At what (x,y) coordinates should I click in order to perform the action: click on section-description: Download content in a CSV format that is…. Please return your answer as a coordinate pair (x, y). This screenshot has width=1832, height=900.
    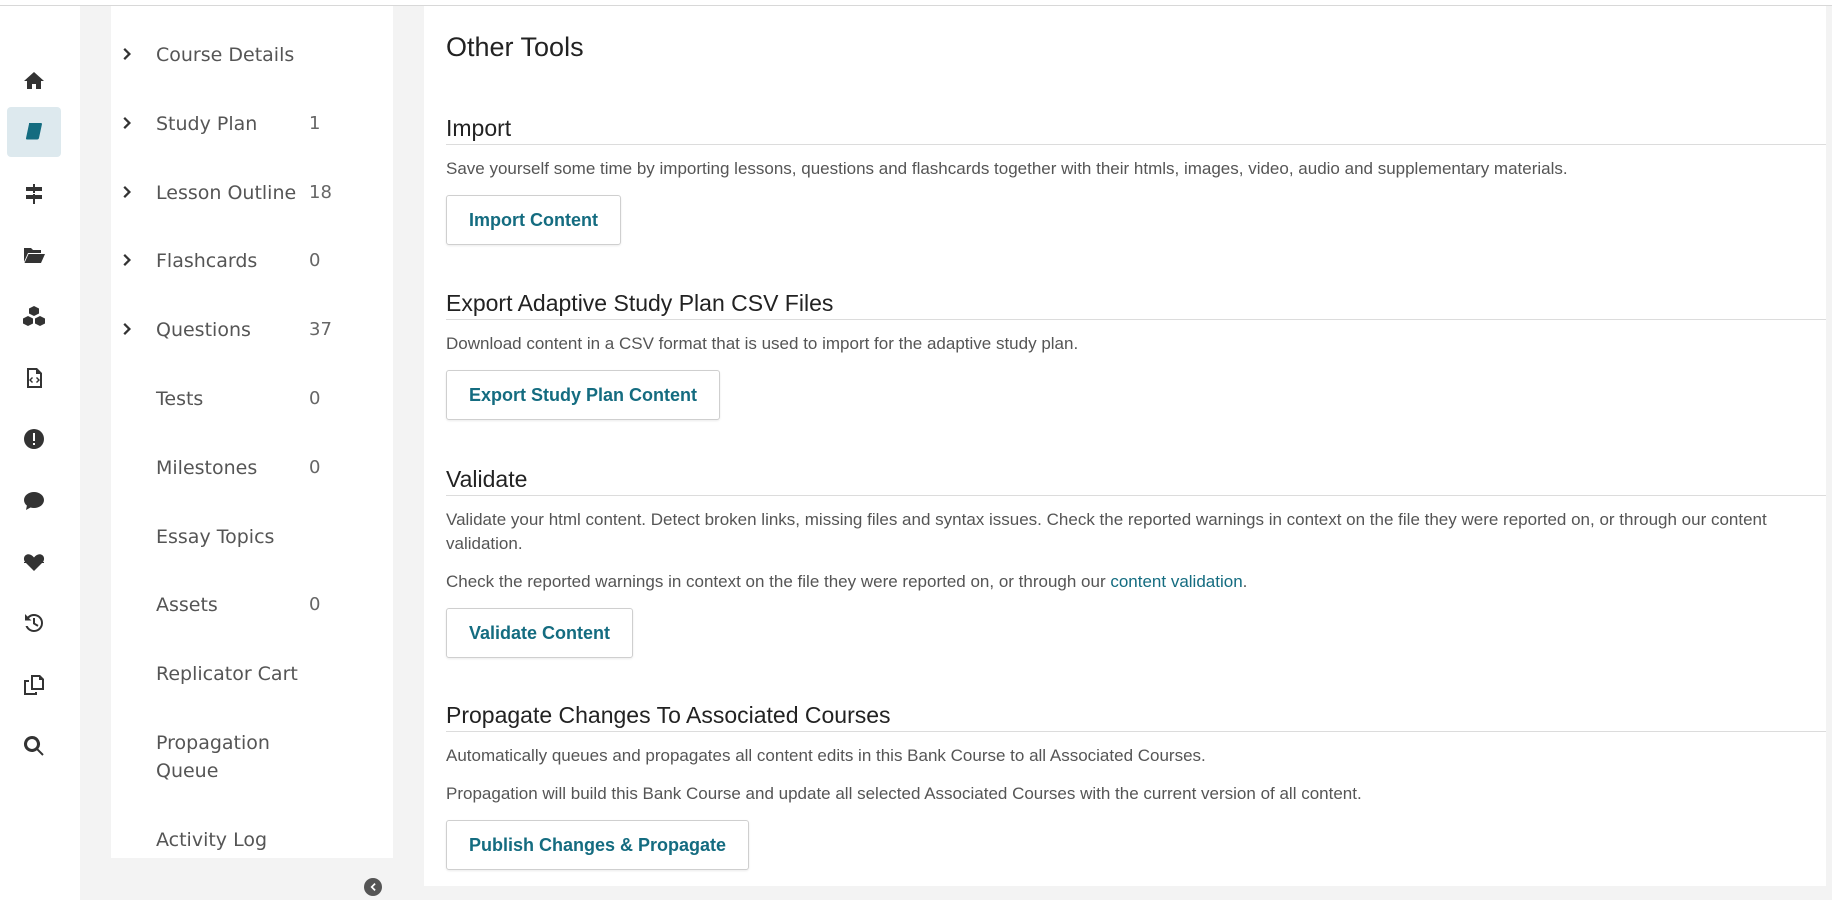
    Looking at the image, I should click on (762, 343).